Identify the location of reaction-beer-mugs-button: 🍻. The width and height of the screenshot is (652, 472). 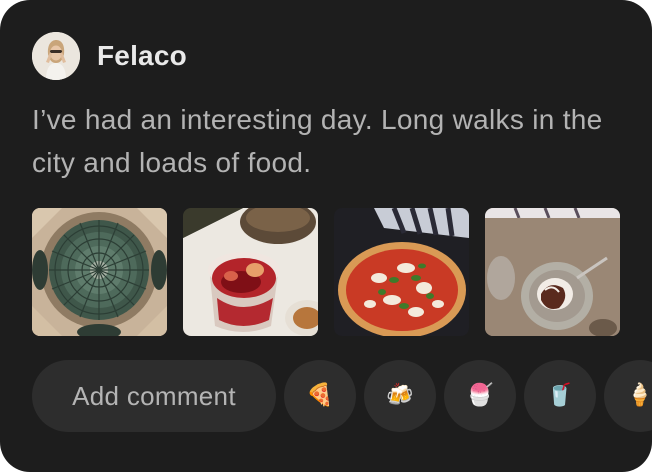
(400, 396).